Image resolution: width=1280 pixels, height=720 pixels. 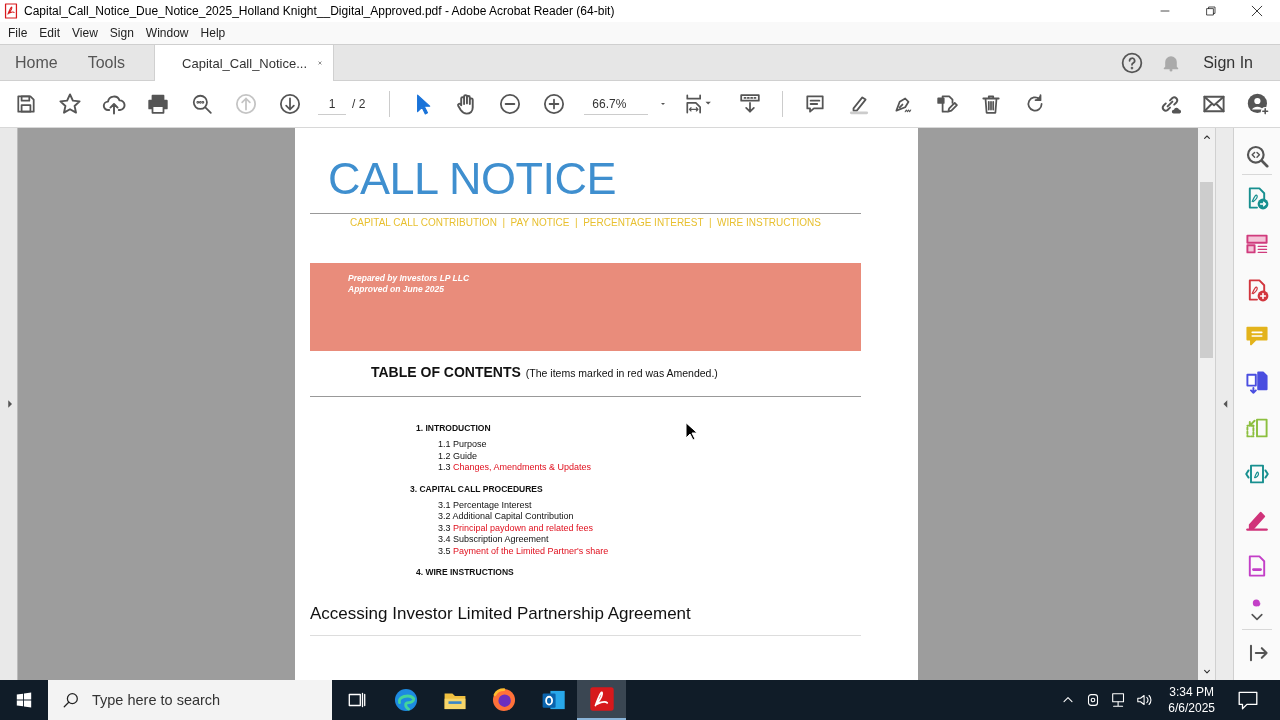 I want to click on edit-document-icon, so click(x=947, y=104).